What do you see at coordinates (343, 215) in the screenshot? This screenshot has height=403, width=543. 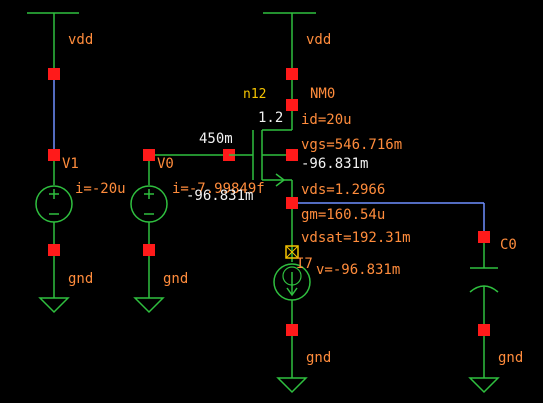 I see `nmos-gm: gm=160.54u` at bounding box center [343, 215].